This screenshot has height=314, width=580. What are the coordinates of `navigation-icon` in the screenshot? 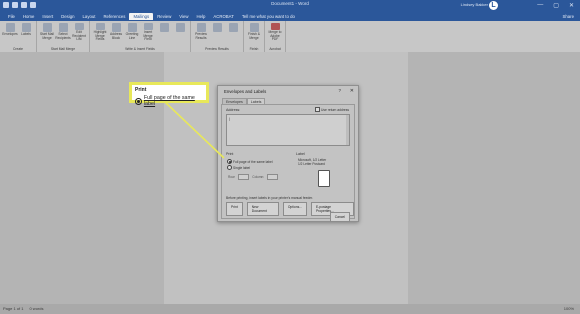 It's located at (217, 27).